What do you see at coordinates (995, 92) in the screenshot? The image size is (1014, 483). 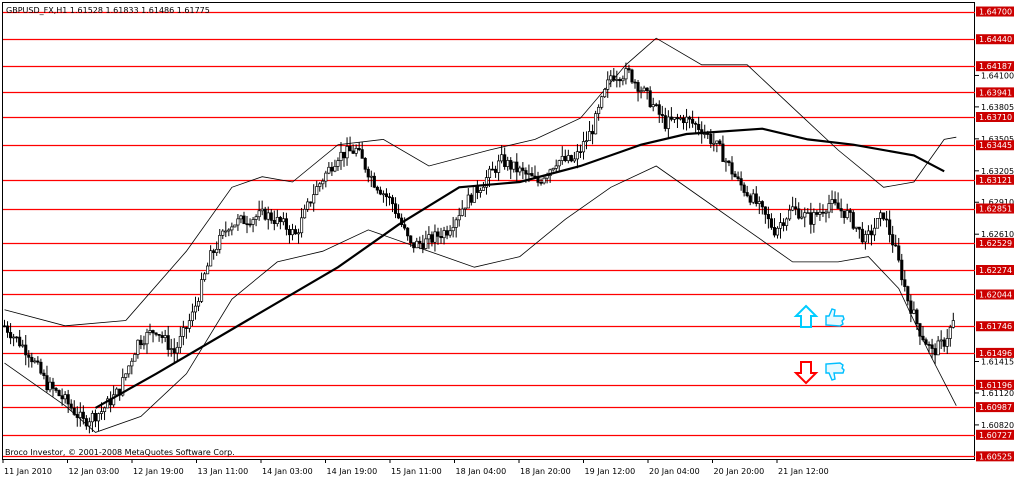 I see `level-label: 1.63941` at bounding box center [995, 92].